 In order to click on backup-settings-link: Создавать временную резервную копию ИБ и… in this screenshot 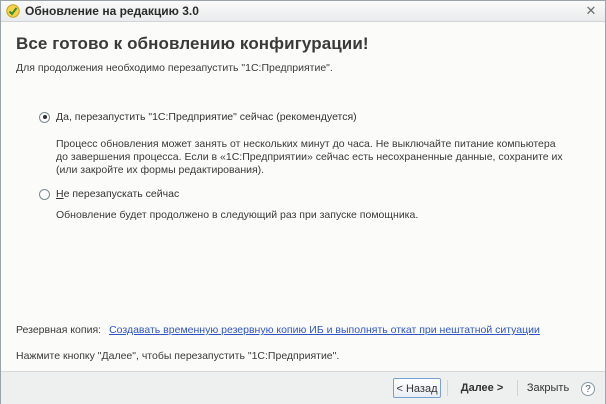, I will do `click(324, 330)`.